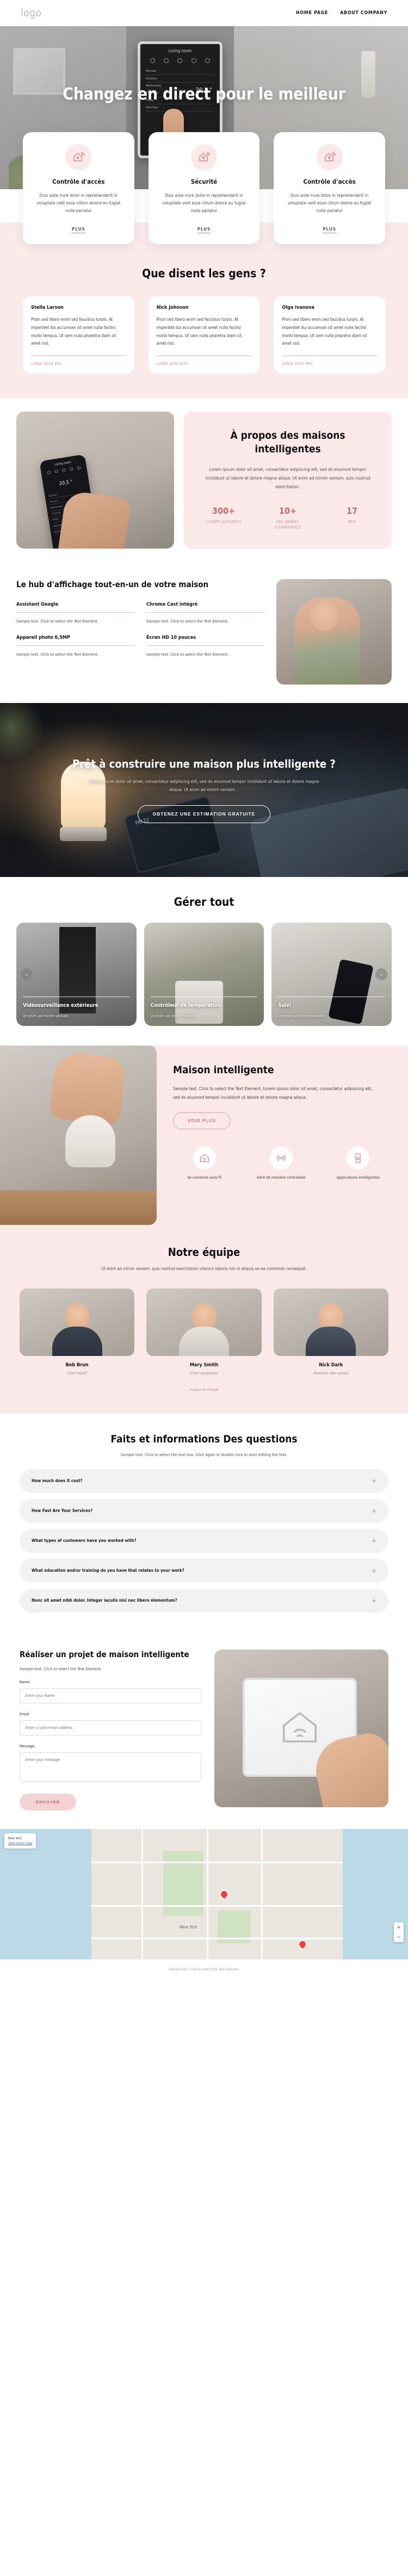 The image size is (408, 2576). I want to click on team-member-role: Chef comptable, so click(204, 1373).